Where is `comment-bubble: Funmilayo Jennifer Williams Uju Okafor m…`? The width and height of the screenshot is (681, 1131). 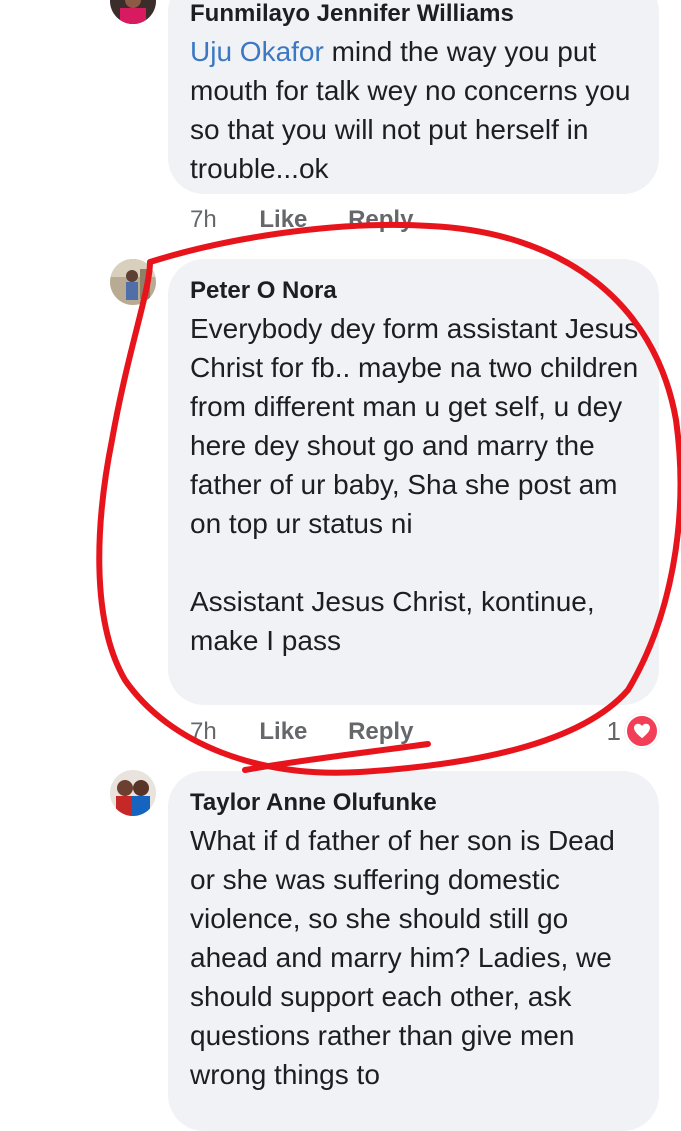
comment-bubble: Funmilayo Jennifer Williams Uju Okafor m… is located at coordinates (413, 97).